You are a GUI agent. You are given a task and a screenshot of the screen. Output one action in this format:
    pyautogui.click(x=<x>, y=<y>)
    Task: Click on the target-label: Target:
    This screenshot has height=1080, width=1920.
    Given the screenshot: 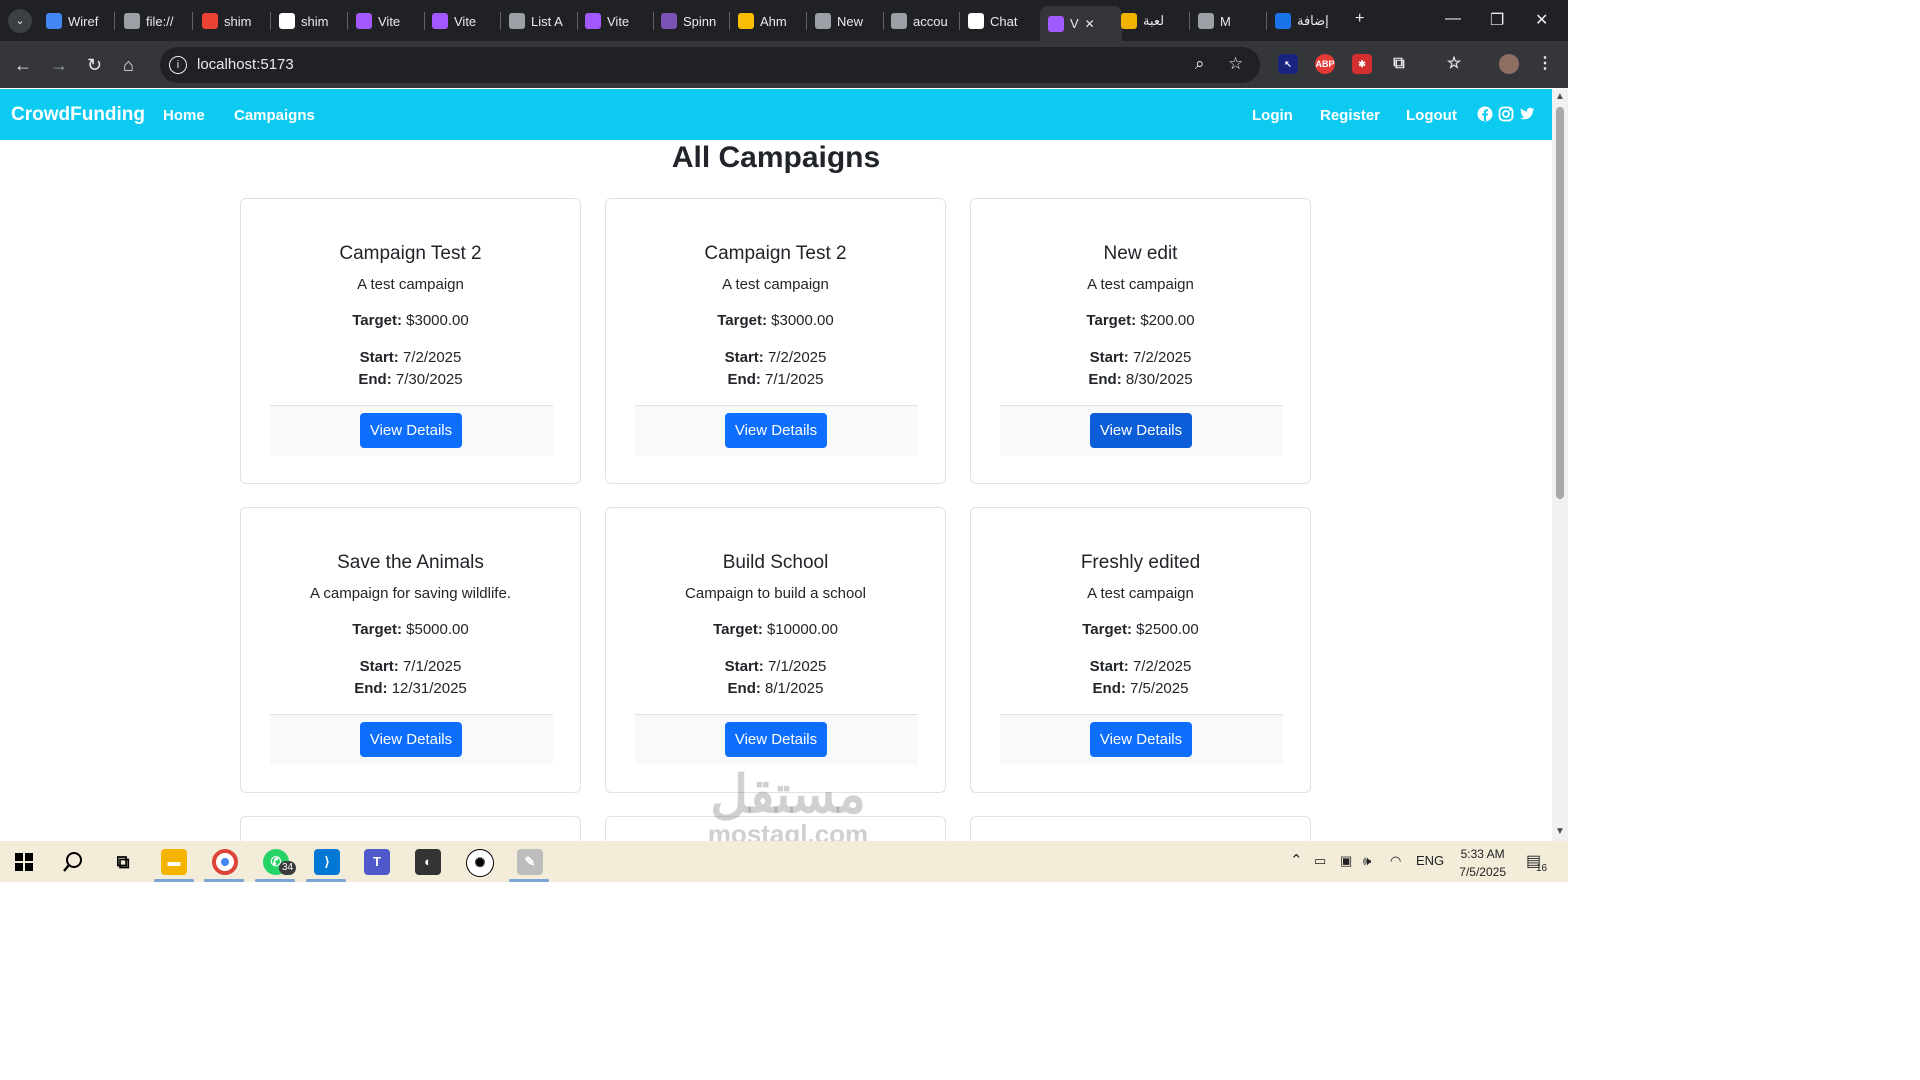 What is the action you would take?
    pyautogui.click(x=738, y=629)
    